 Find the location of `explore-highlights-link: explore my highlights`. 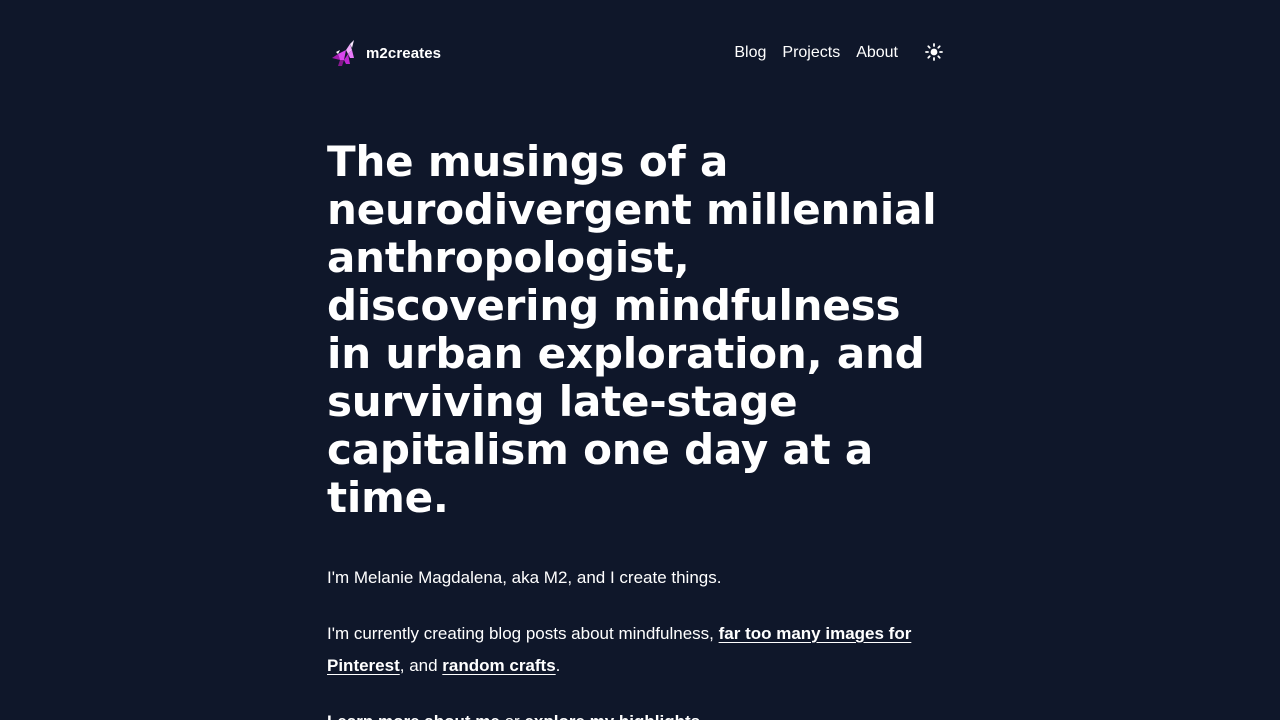

explore-highlights-link: explore my highlights is located at coordinates (612, 716).